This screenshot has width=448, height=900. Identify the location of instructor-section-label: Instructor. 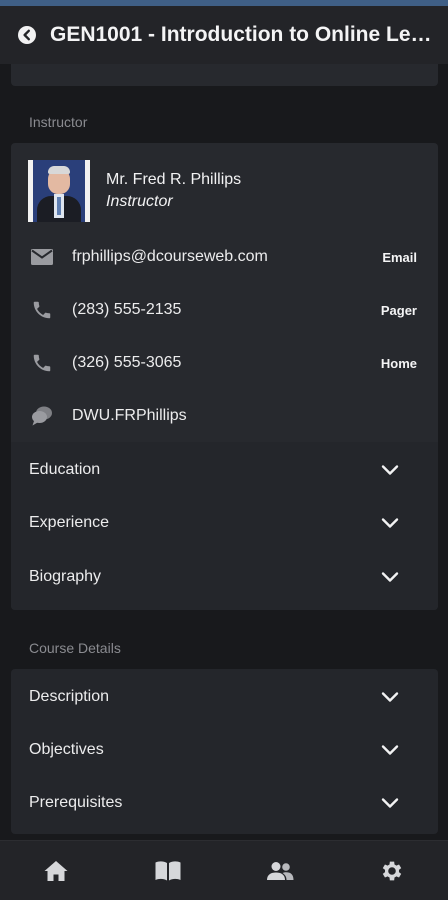
(58, 122).